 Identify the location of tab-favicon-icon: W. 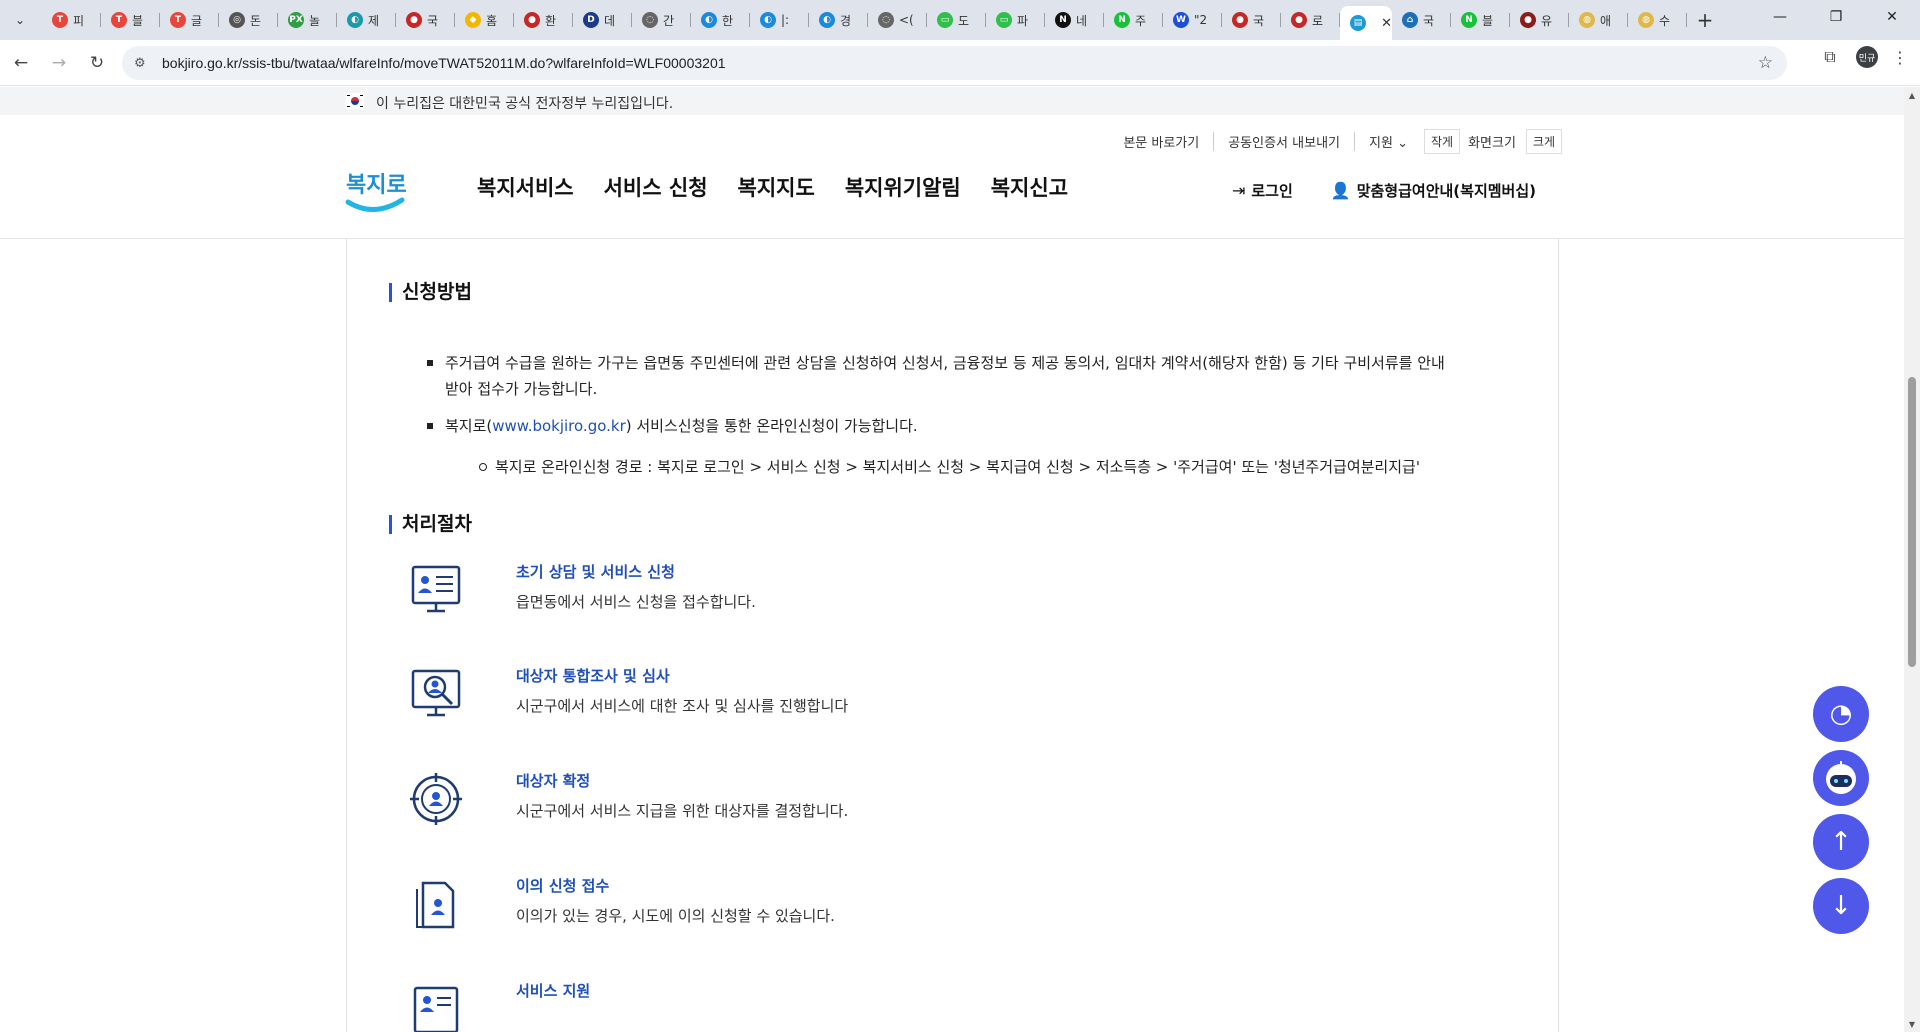
(1181, 20).